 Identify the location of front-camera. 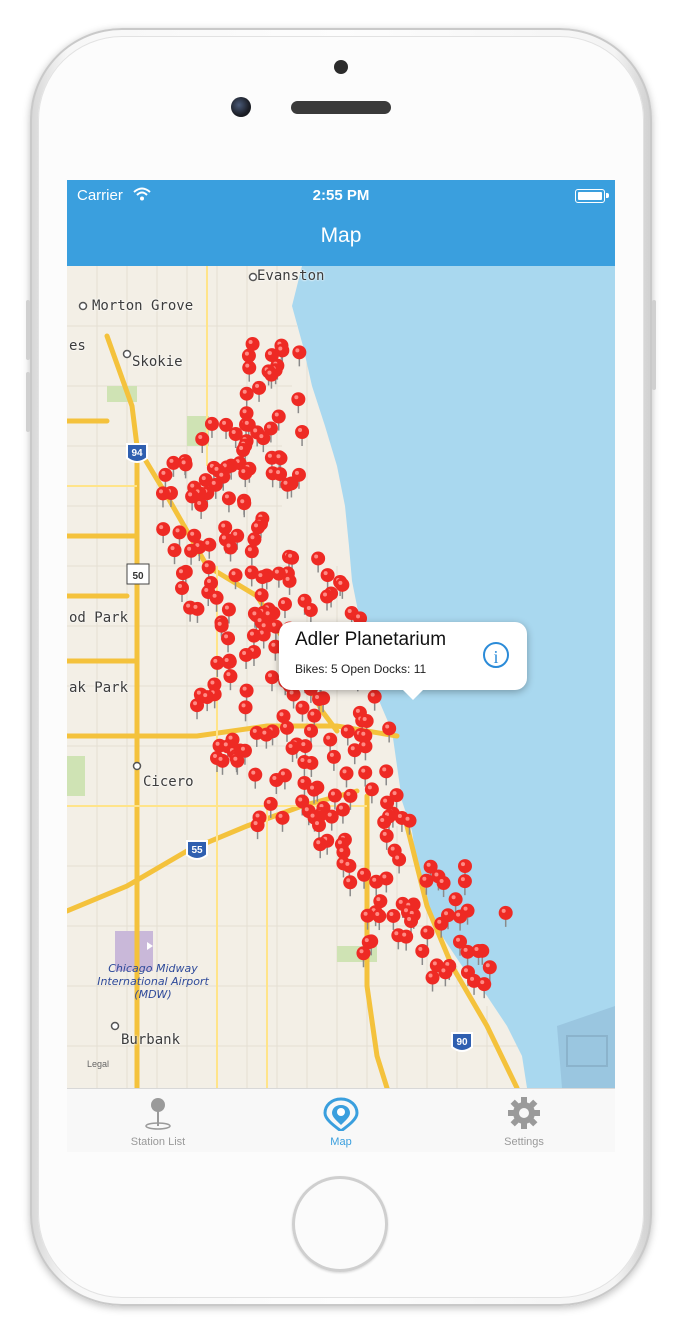
(241, 107).